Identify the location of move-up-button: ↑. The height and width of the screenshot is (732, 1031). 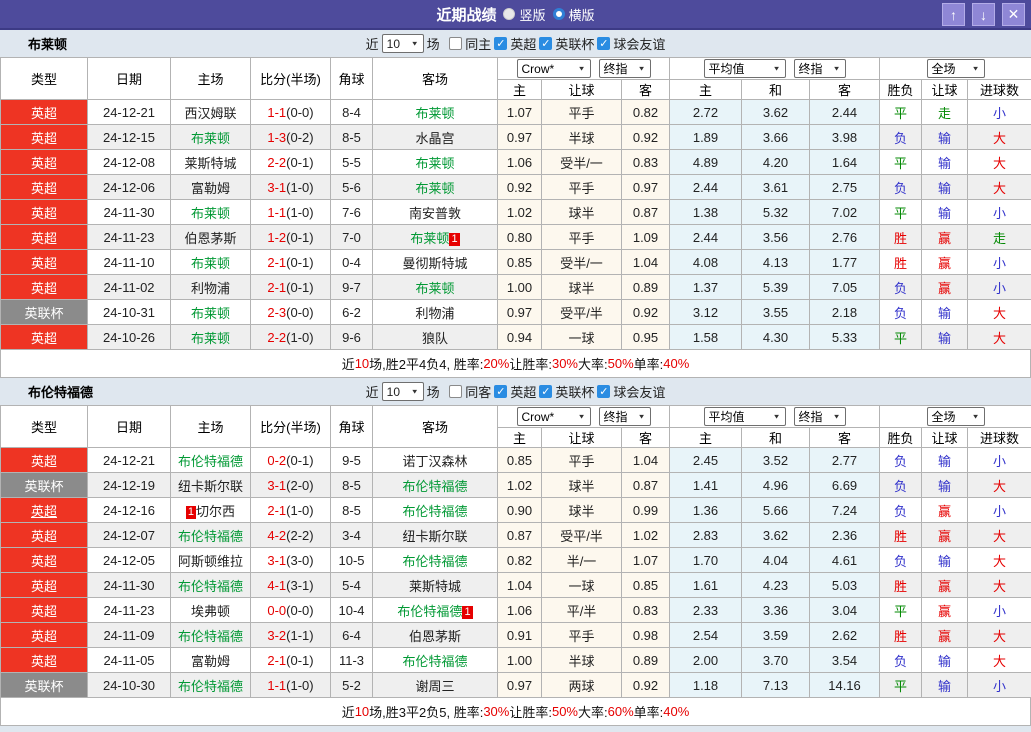
(953, 14).